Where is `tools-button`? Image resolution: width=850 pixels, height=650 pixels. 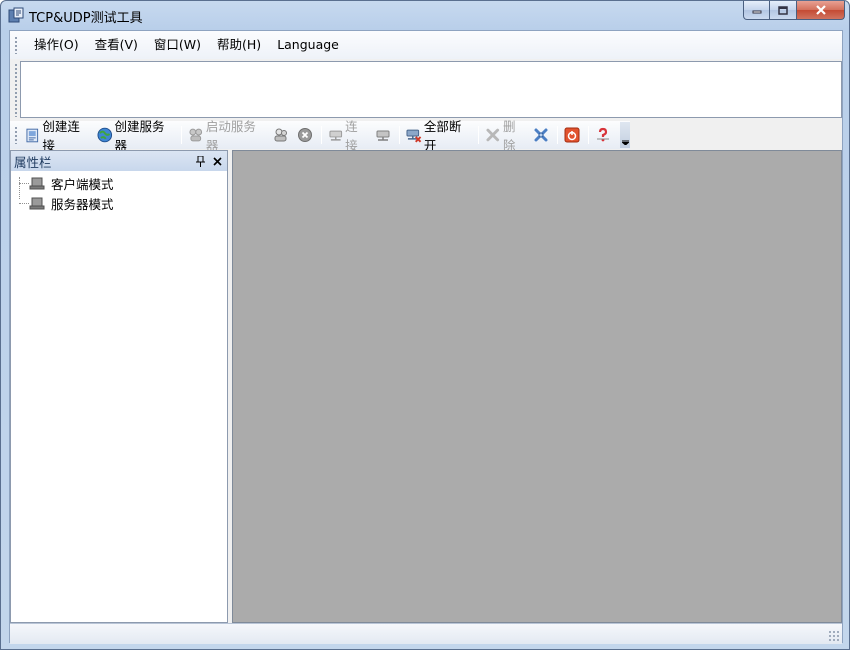
tools-button is located at coordinates (542, 135).